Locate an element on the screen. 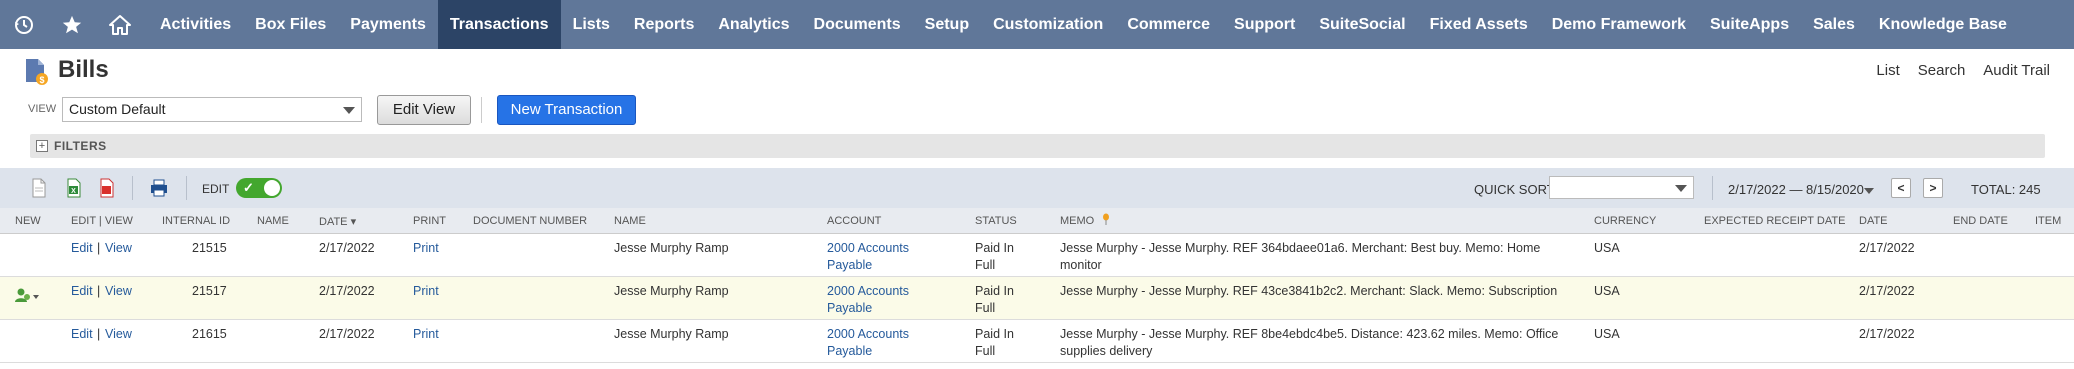 Image resolution: width=2074 pixels, height=369 pixels. pin-icon is located at coordinates (1106, 220).